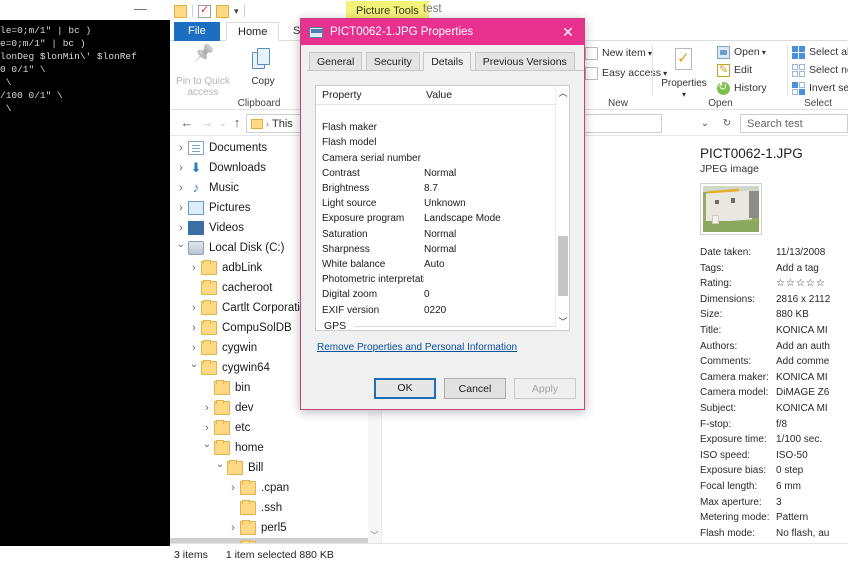  I want to click on sidebar-item-perl5: perl5, so click(275, 528).